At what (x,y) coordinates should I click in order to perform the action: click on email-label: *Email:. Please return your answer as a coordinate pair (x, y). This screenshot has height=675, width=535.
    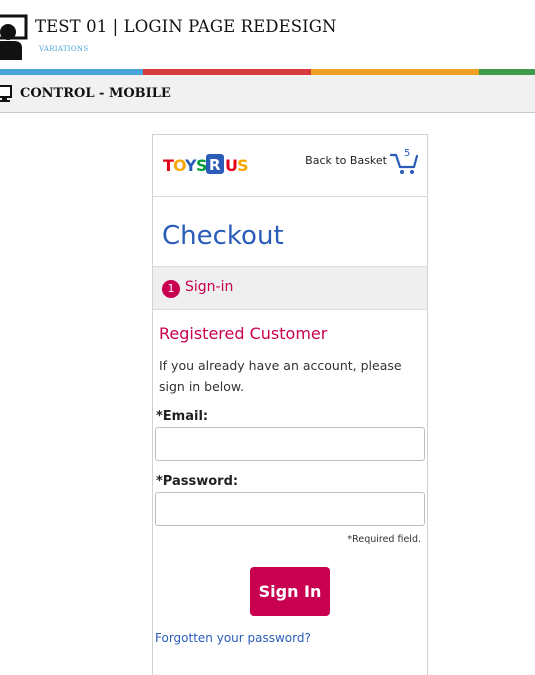
    Looking at the image, I should click on (182, 416).